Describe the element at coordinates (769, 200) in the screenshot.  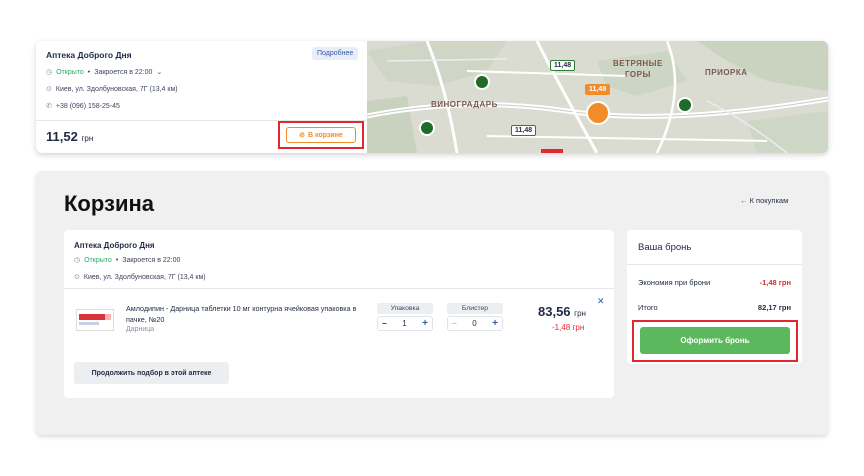
I see `back-label: К покупкам` at that location.